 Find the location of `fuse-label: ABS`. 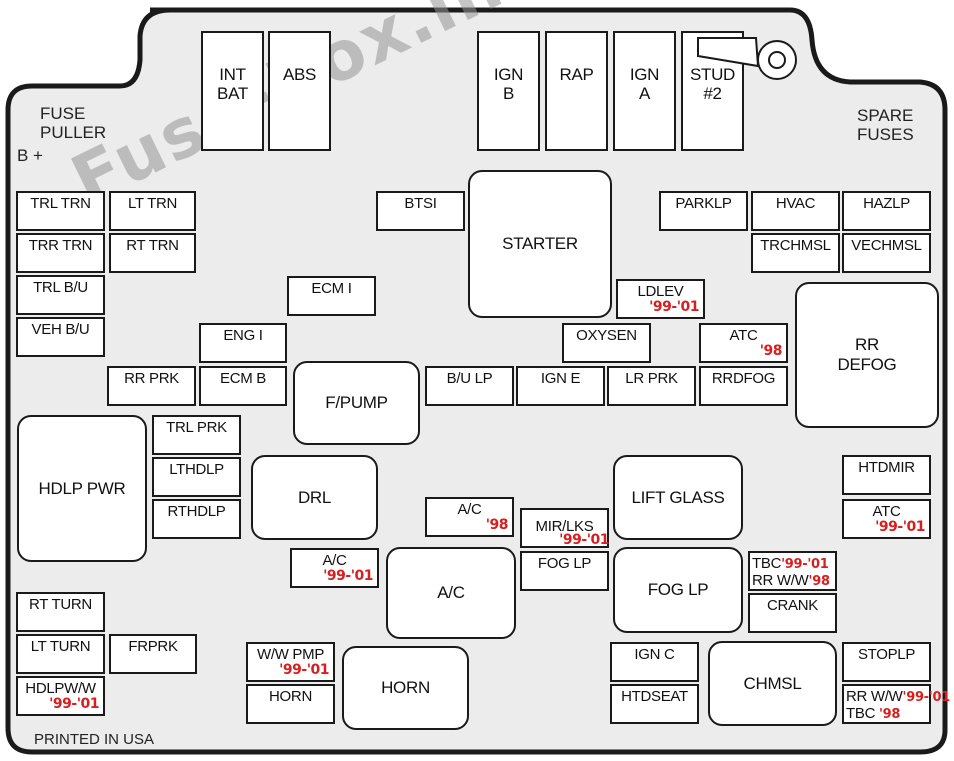

fuse-label: ABS is located at coordinates (299, 74).